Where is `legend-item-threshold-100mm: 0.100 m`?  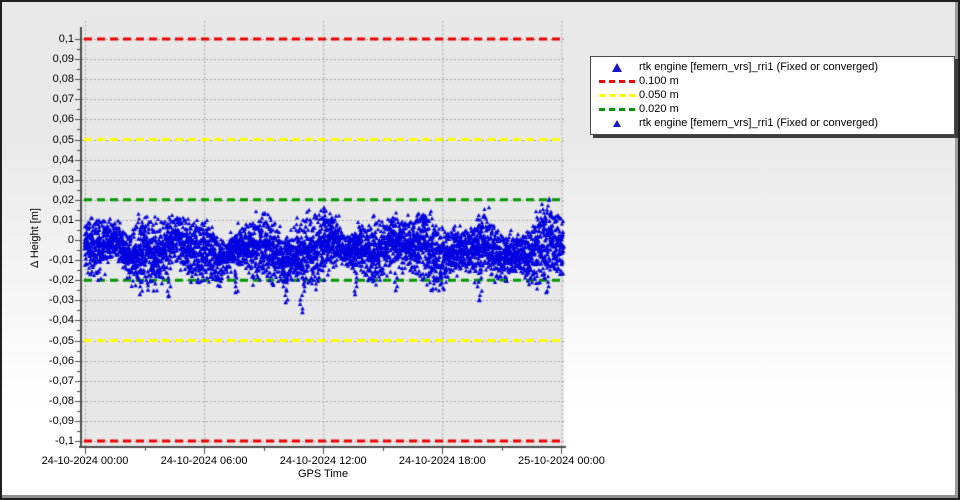
legend-item-threshold-100mm: 0.100 m is located at coordinates (772, 81).